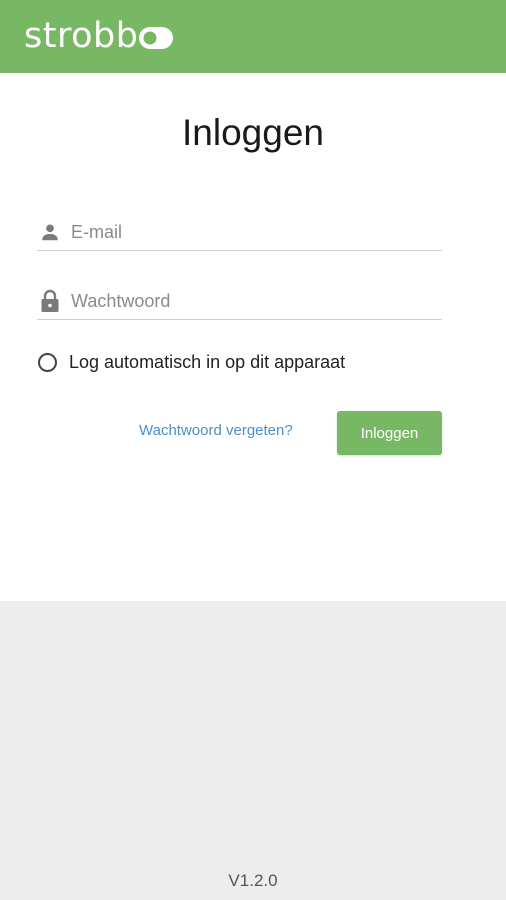 This screenshot has width=506, height=900. I want to click on email-input, so click(256, 232).